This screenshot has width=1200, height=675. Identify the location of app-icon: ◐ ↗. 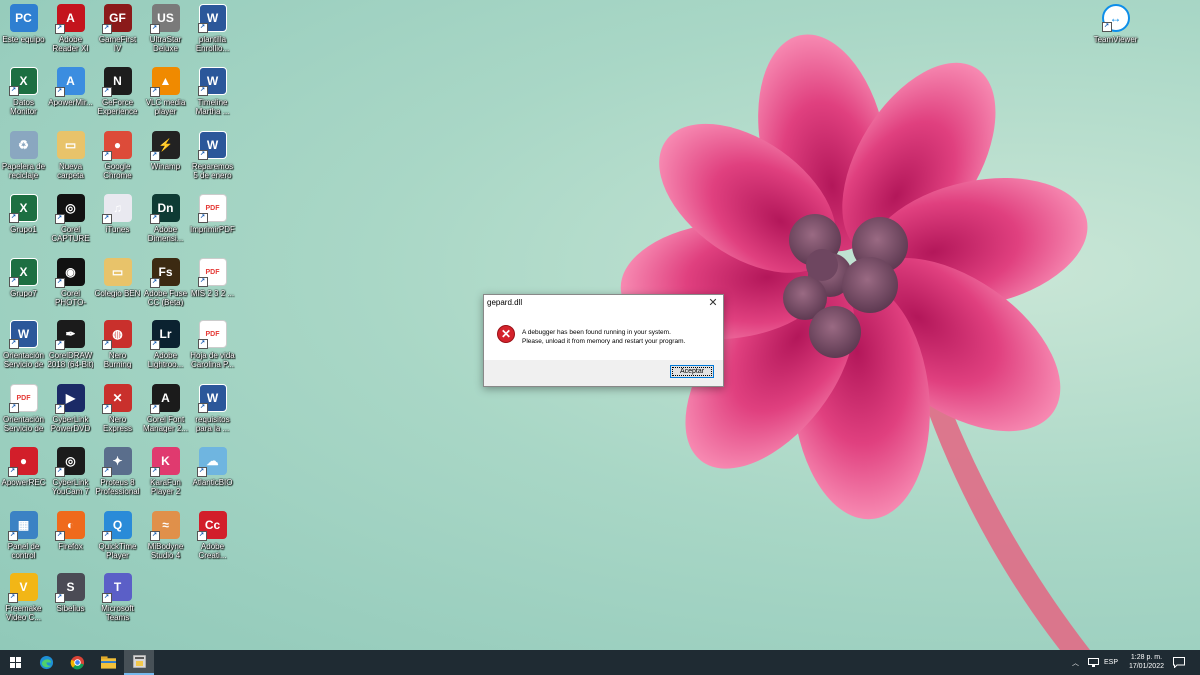
(69, 526).